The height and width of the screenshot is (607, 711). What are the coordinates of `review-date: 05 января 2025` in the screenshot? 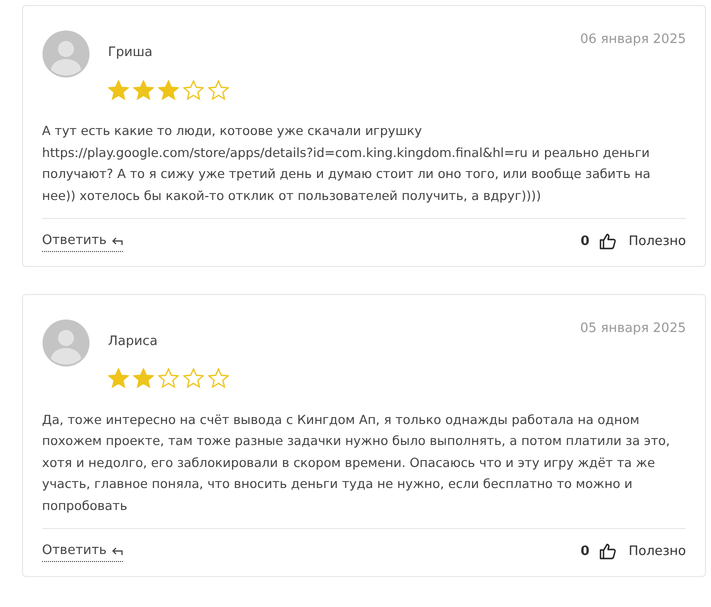 It's located at (633, 329).